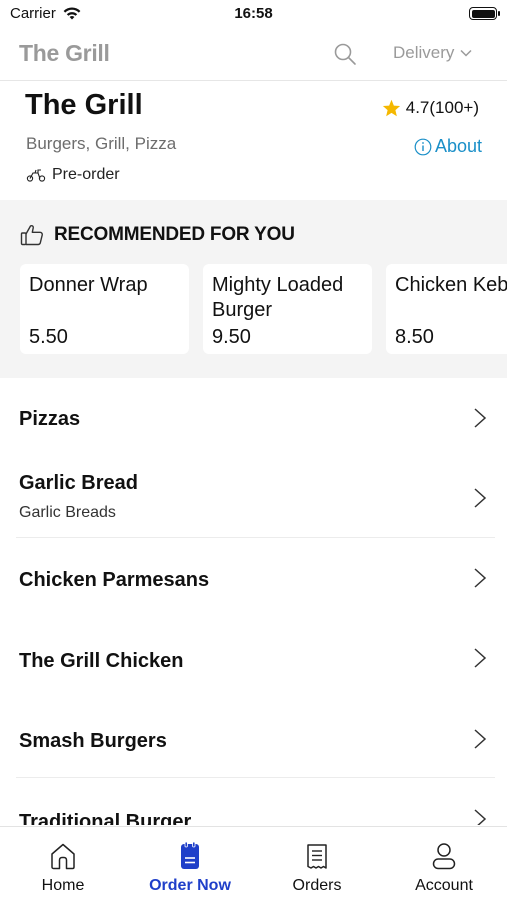 This screenshot has width=507, height=900. I want to click on nav-title: The Grill, so click(64, 53).